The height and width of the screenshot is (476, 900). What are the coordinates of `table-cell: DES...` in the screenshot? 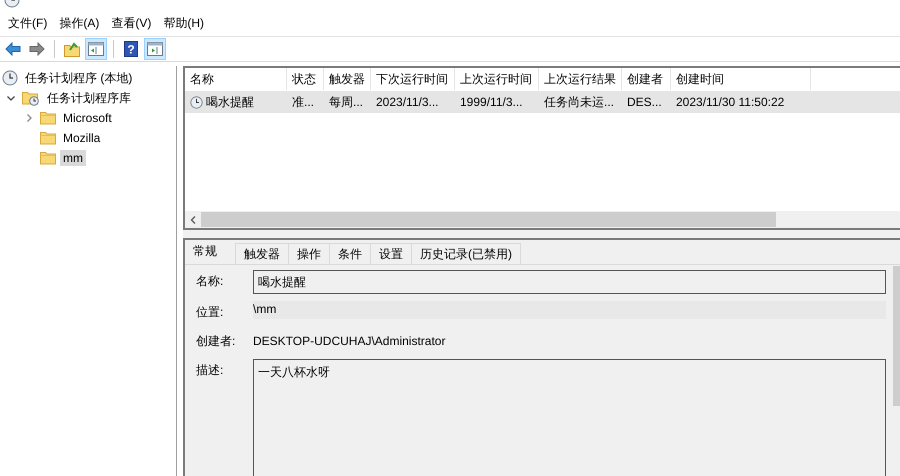 It's located at (644, 102).